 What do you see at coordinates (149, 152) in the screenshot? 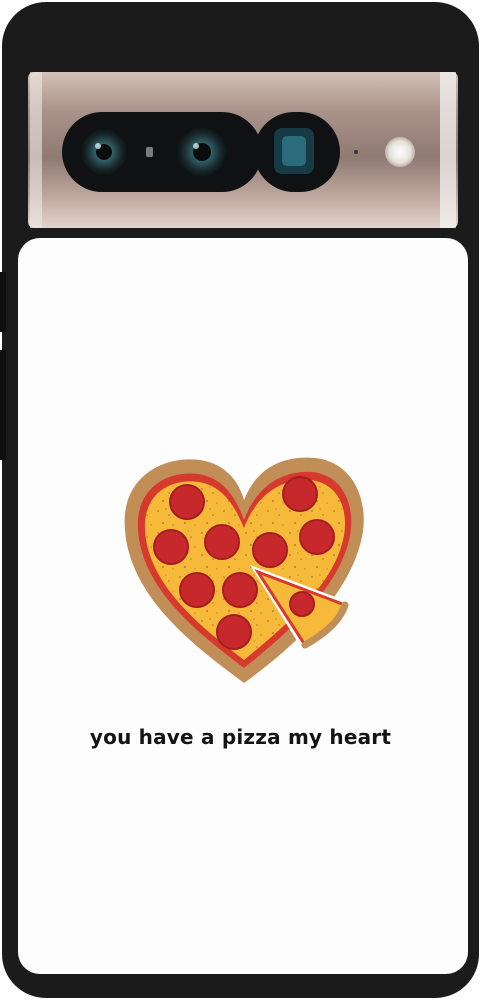
I see `sensor-icon` at bounding box center [149, 152].